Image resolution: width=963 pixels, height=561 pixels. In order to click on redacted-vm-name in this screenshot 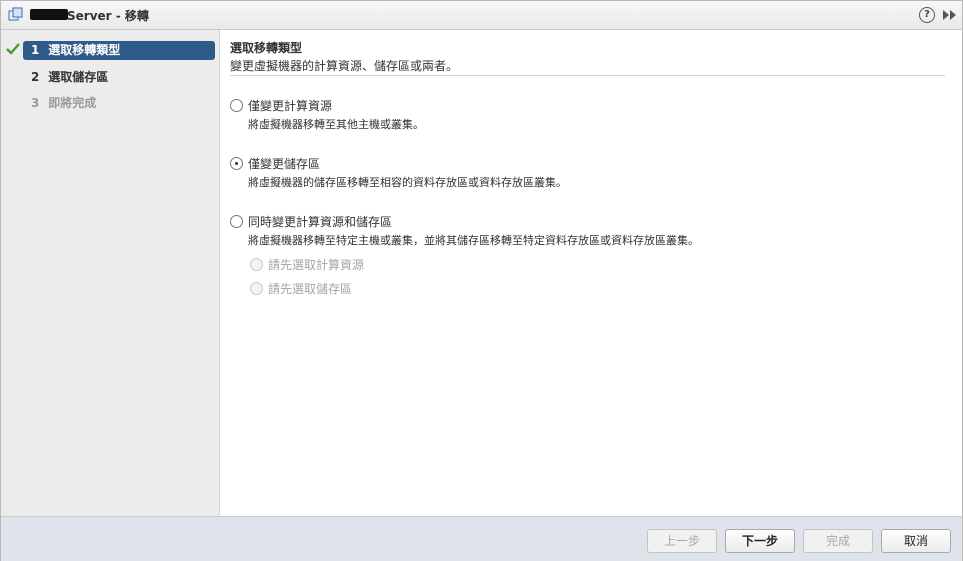, I will do `click(49, 14)`.